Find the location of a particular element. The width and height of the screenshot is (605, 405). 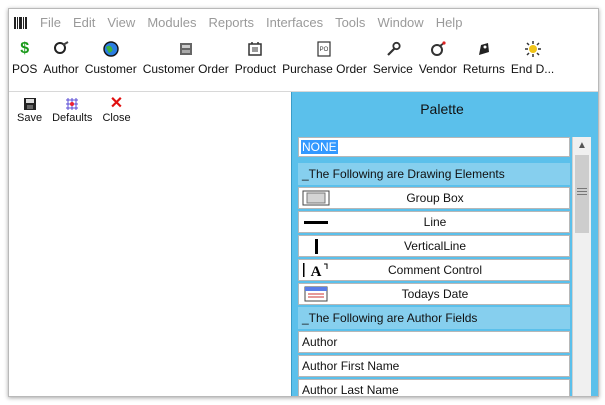

service-button: Service is located at coordinates (393, 61).